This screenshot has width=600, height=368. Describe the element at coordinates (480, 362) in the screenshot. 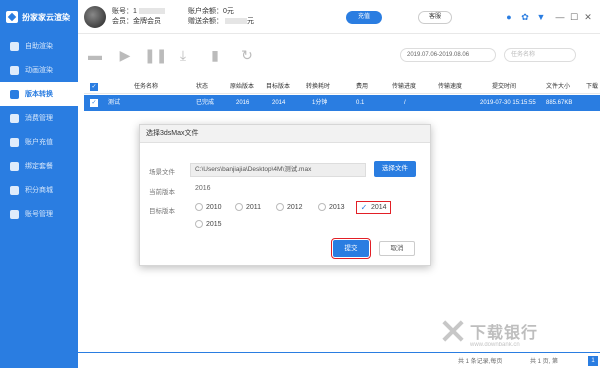

I see `record-summary: 共 1 条记录,每页` at that location.